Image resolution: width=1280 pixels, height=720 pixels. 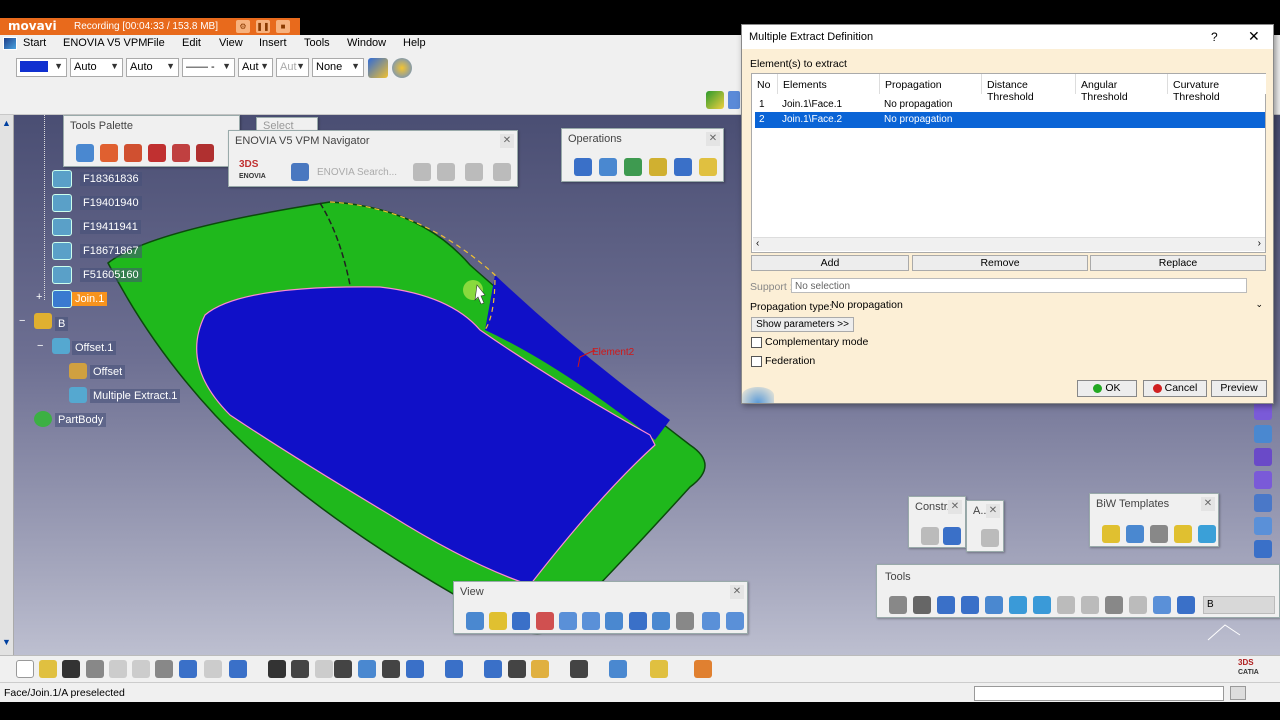 What do you see at coordinates (711, 621) in the screenshot?
I see `hide-show-icon` at bounding box center [711, 621].